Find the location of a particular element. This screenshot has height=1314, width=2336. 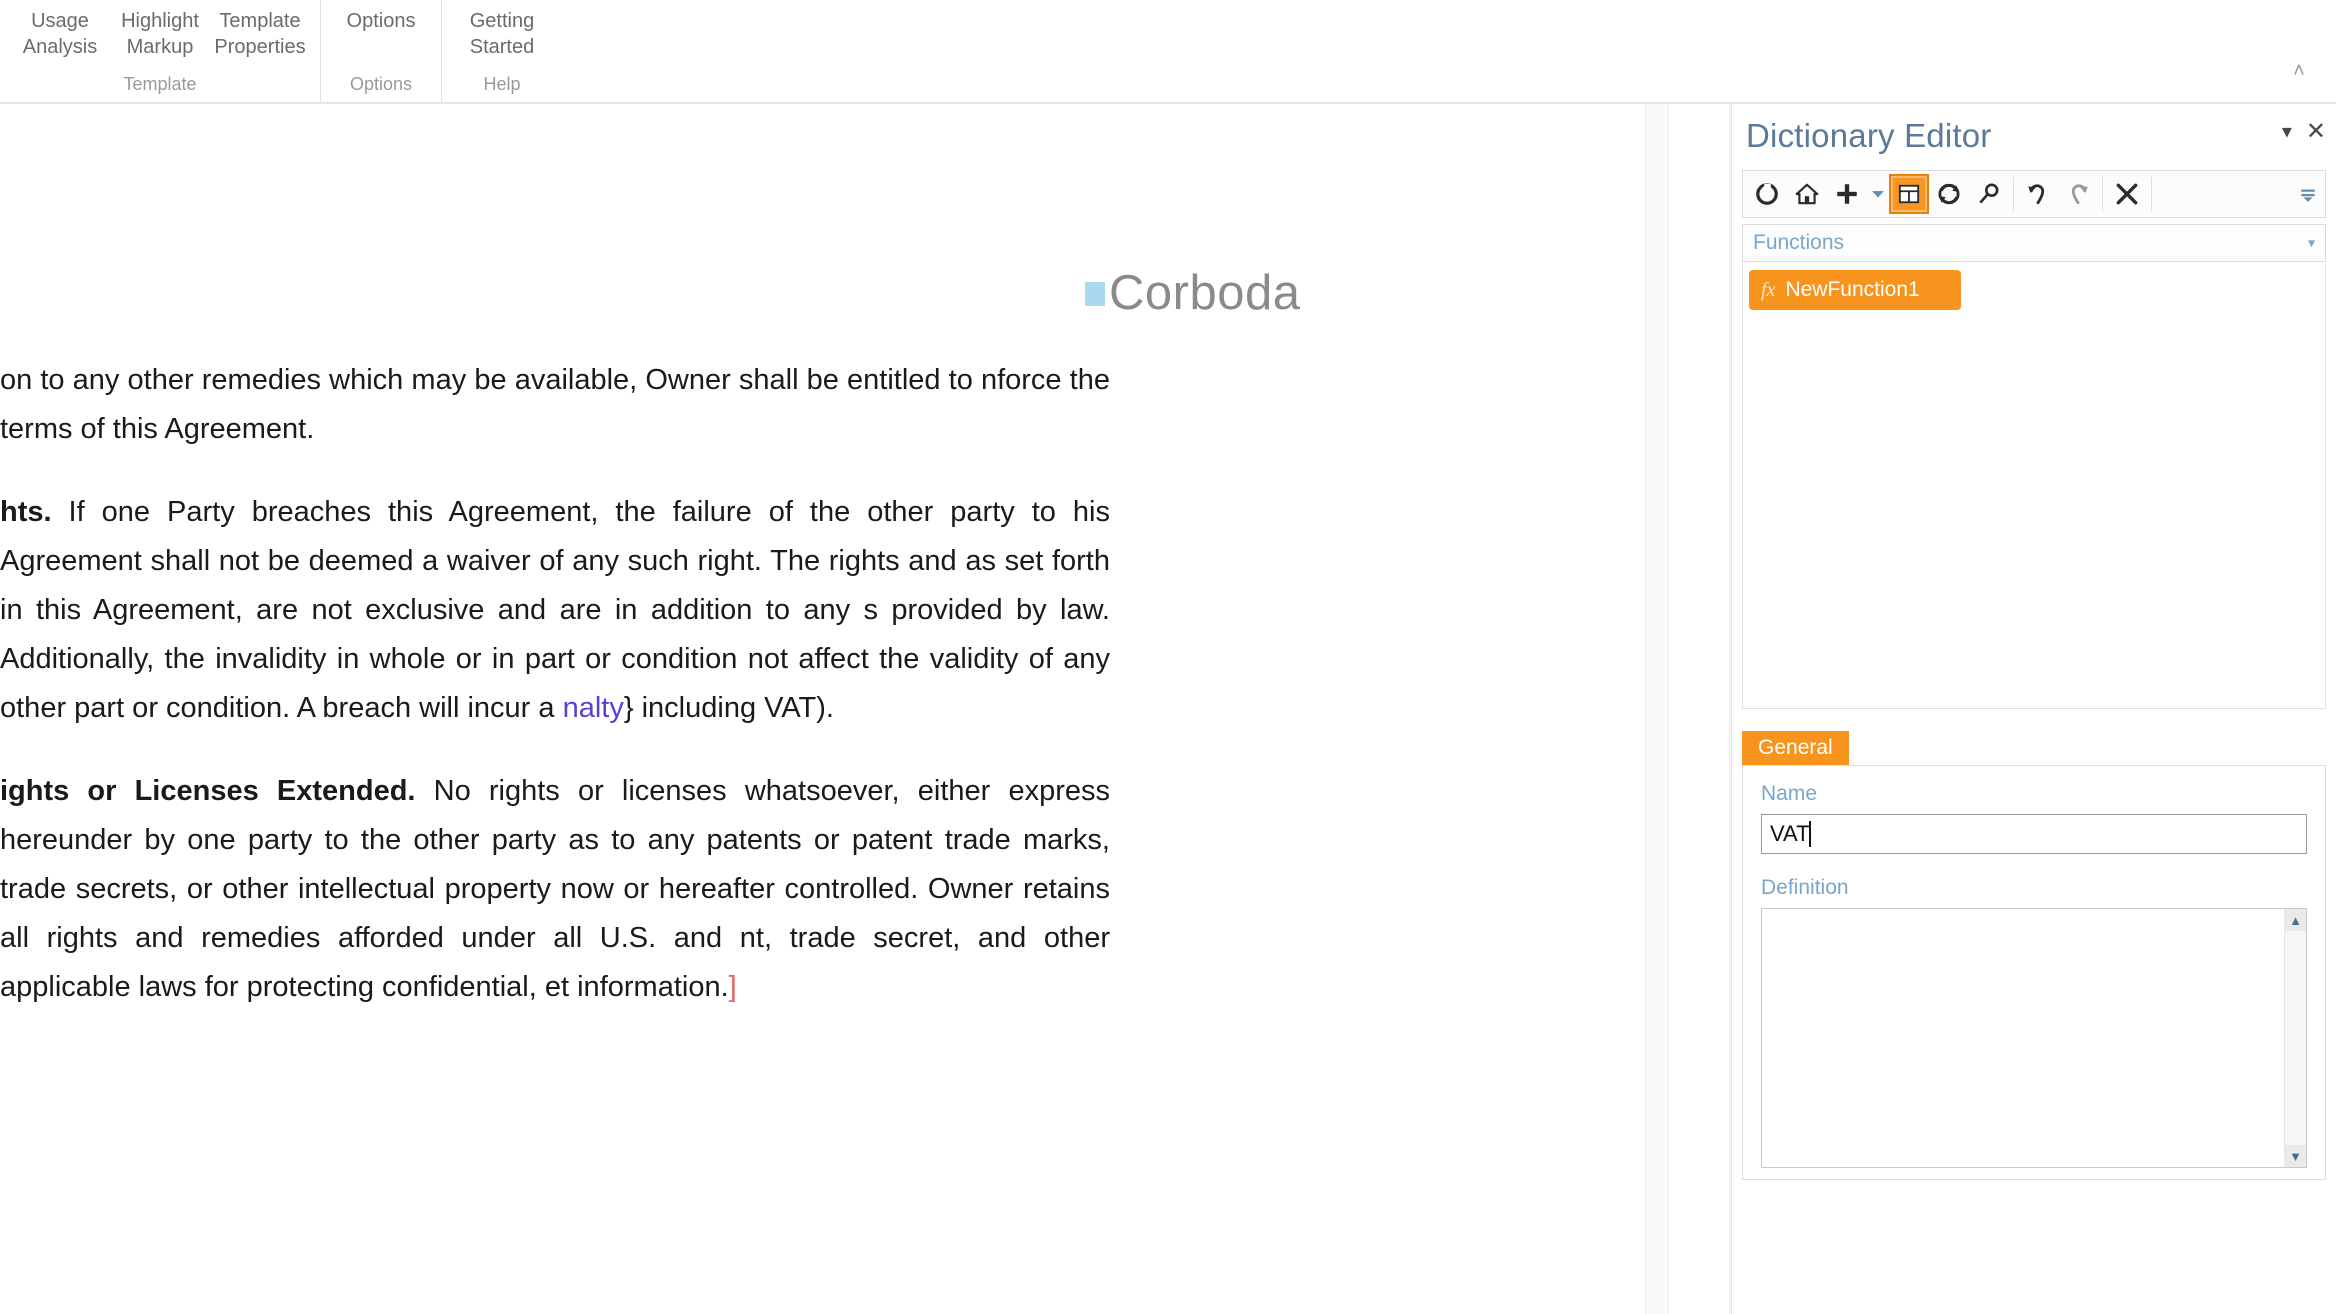

list-item-newfunction1: fx NewFunction1 is located at coordinates (1855, 290).